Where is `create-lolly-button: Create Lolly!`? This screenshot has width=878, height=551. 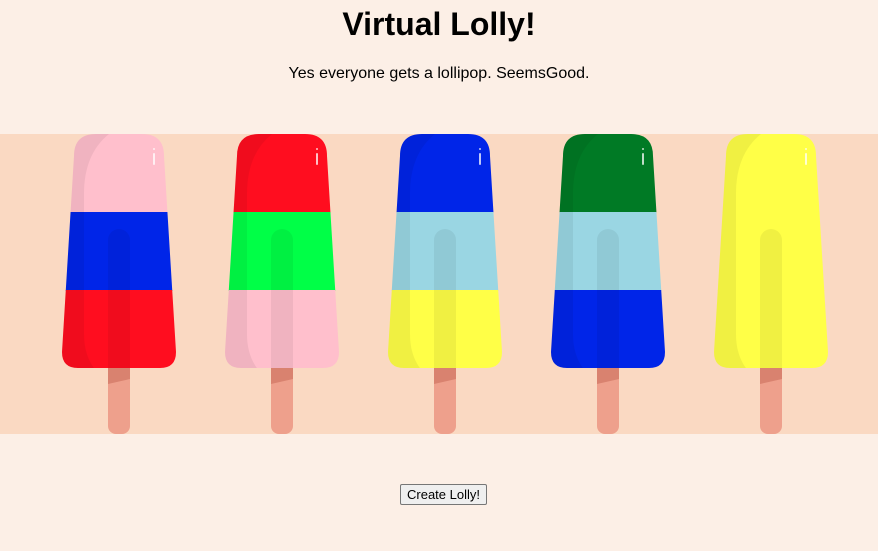
create-lolly-button: Create Lolly! is located at coordinates (443, 494).